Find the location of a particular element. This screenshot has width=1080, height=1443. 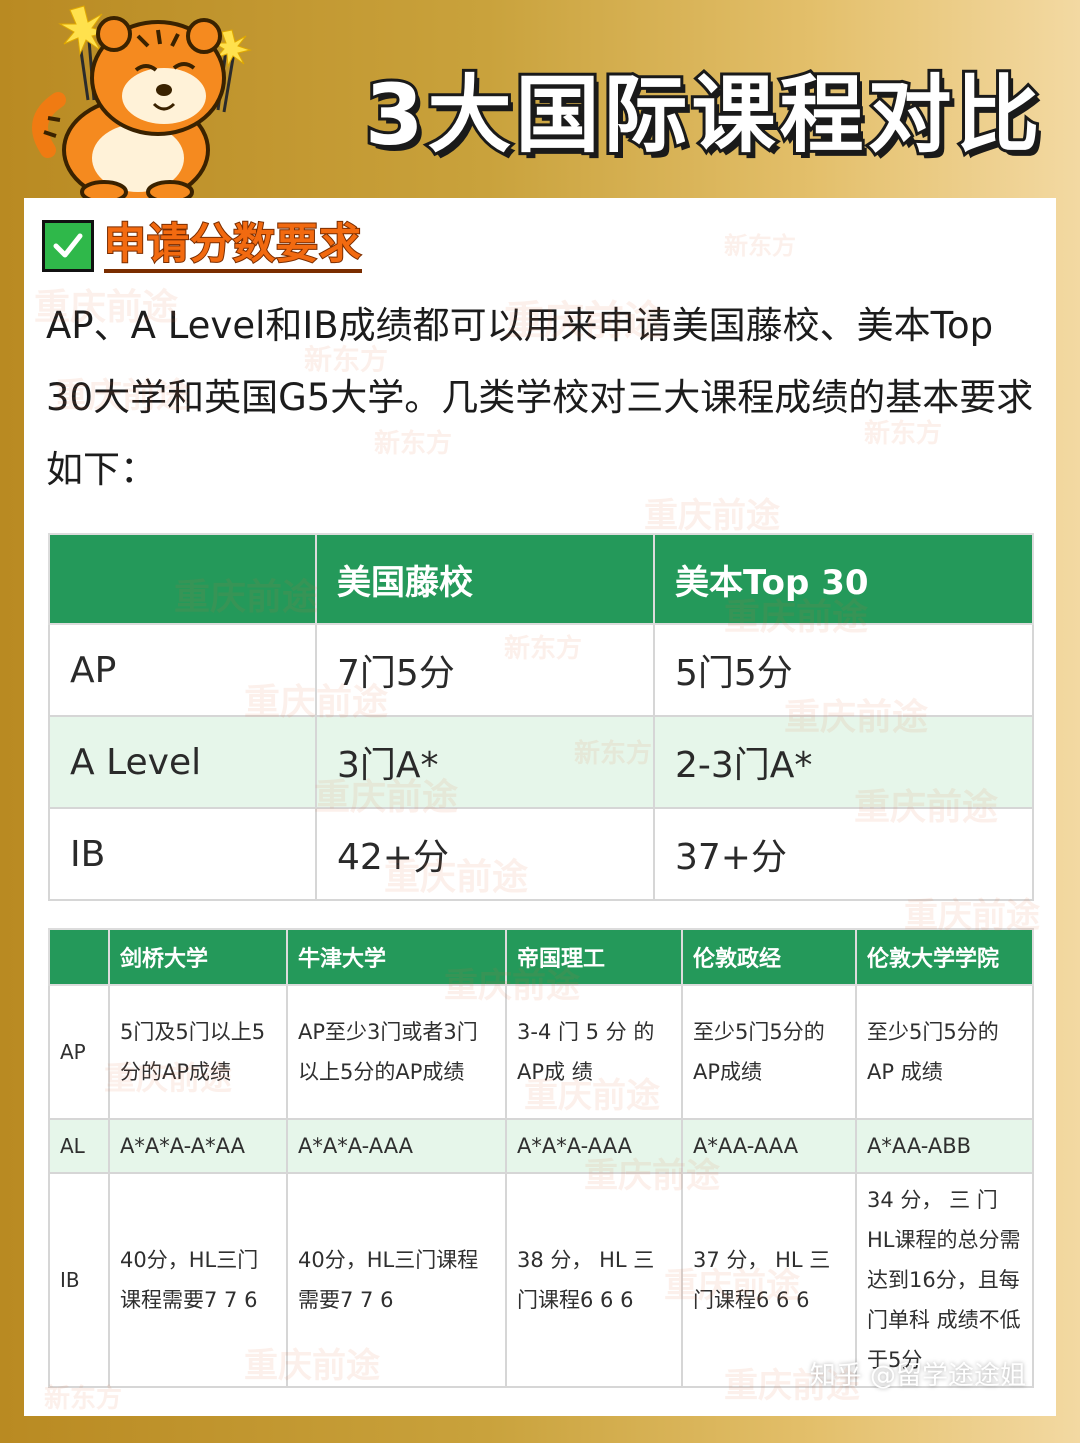

table-cell: A*AA-ABB is located at coordinates (944, 1146).